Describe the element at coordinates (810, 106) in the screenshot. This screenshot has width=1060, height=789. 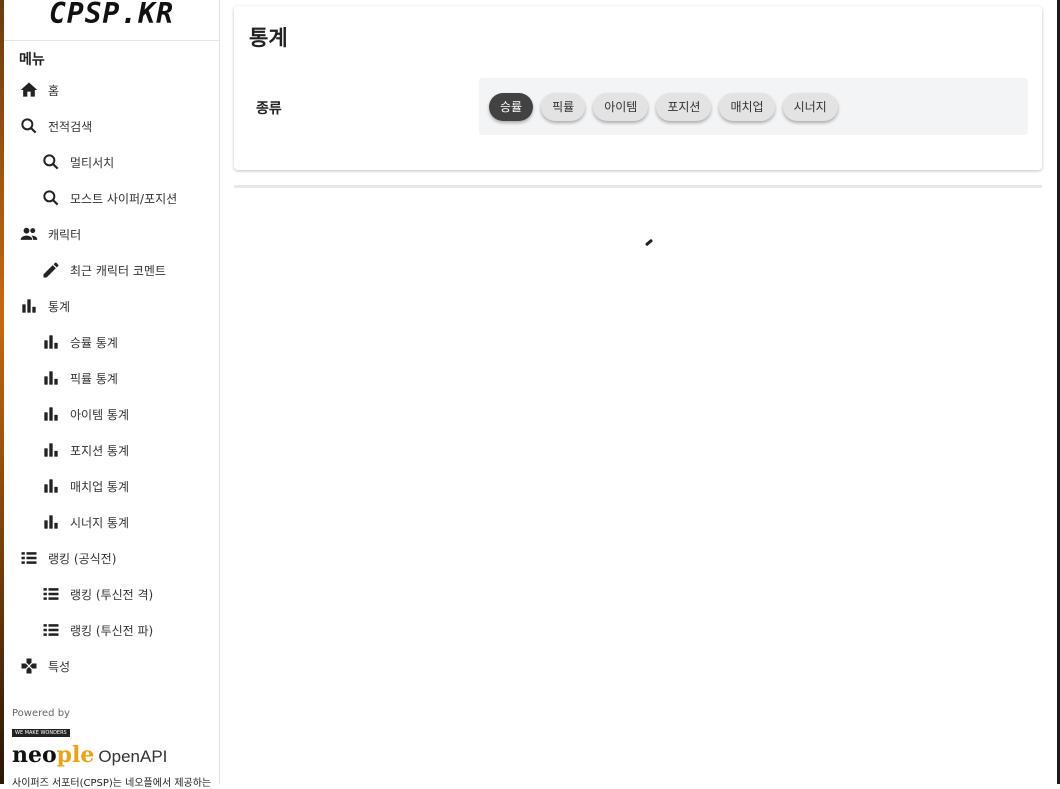
I see `chip-synergy: 시너지` at that location.